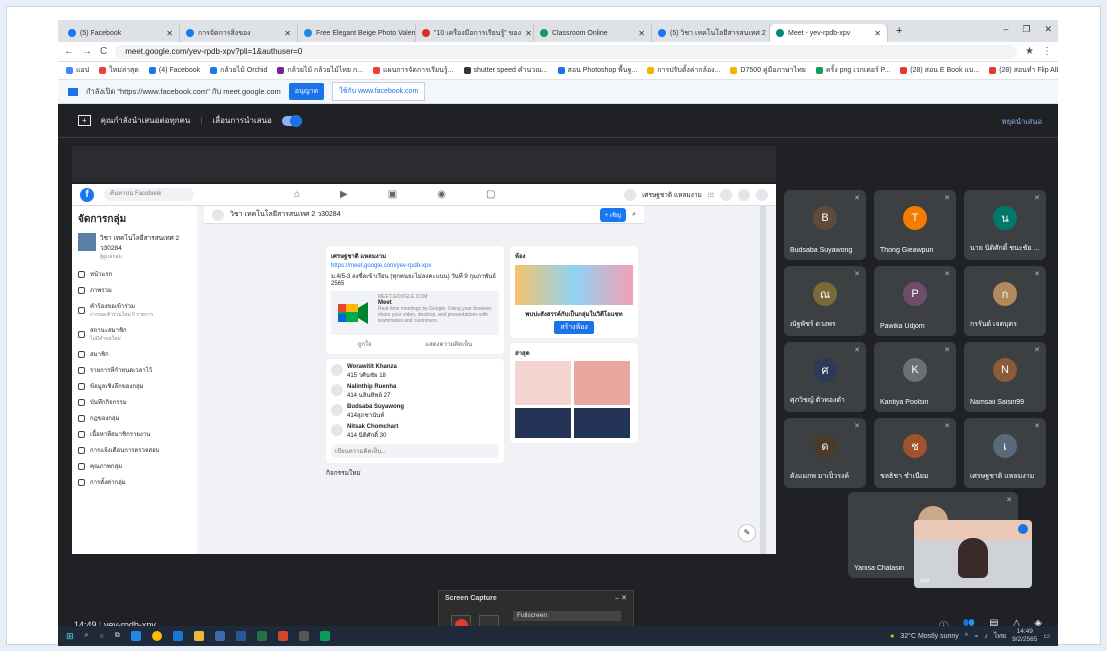  What do you see at coordinates (711, 195) in the screenshot?
I see `menu-grid-icon: ⁝⁝⁝` at bounding box center [711, 195].